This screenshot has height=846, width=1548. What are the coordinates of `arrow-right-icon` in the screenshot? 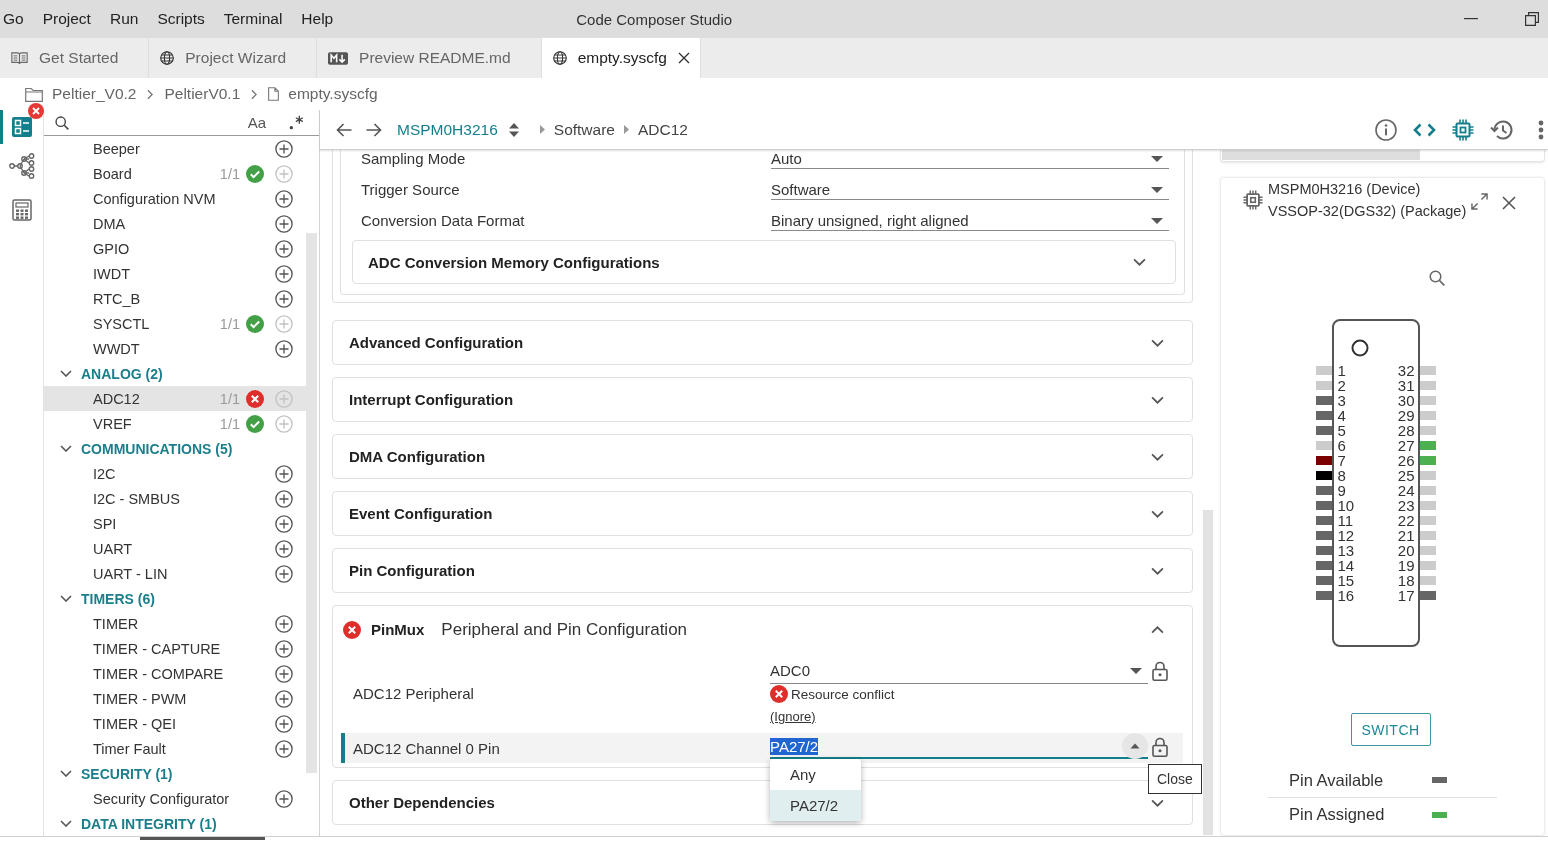 It's located at (374, 129).